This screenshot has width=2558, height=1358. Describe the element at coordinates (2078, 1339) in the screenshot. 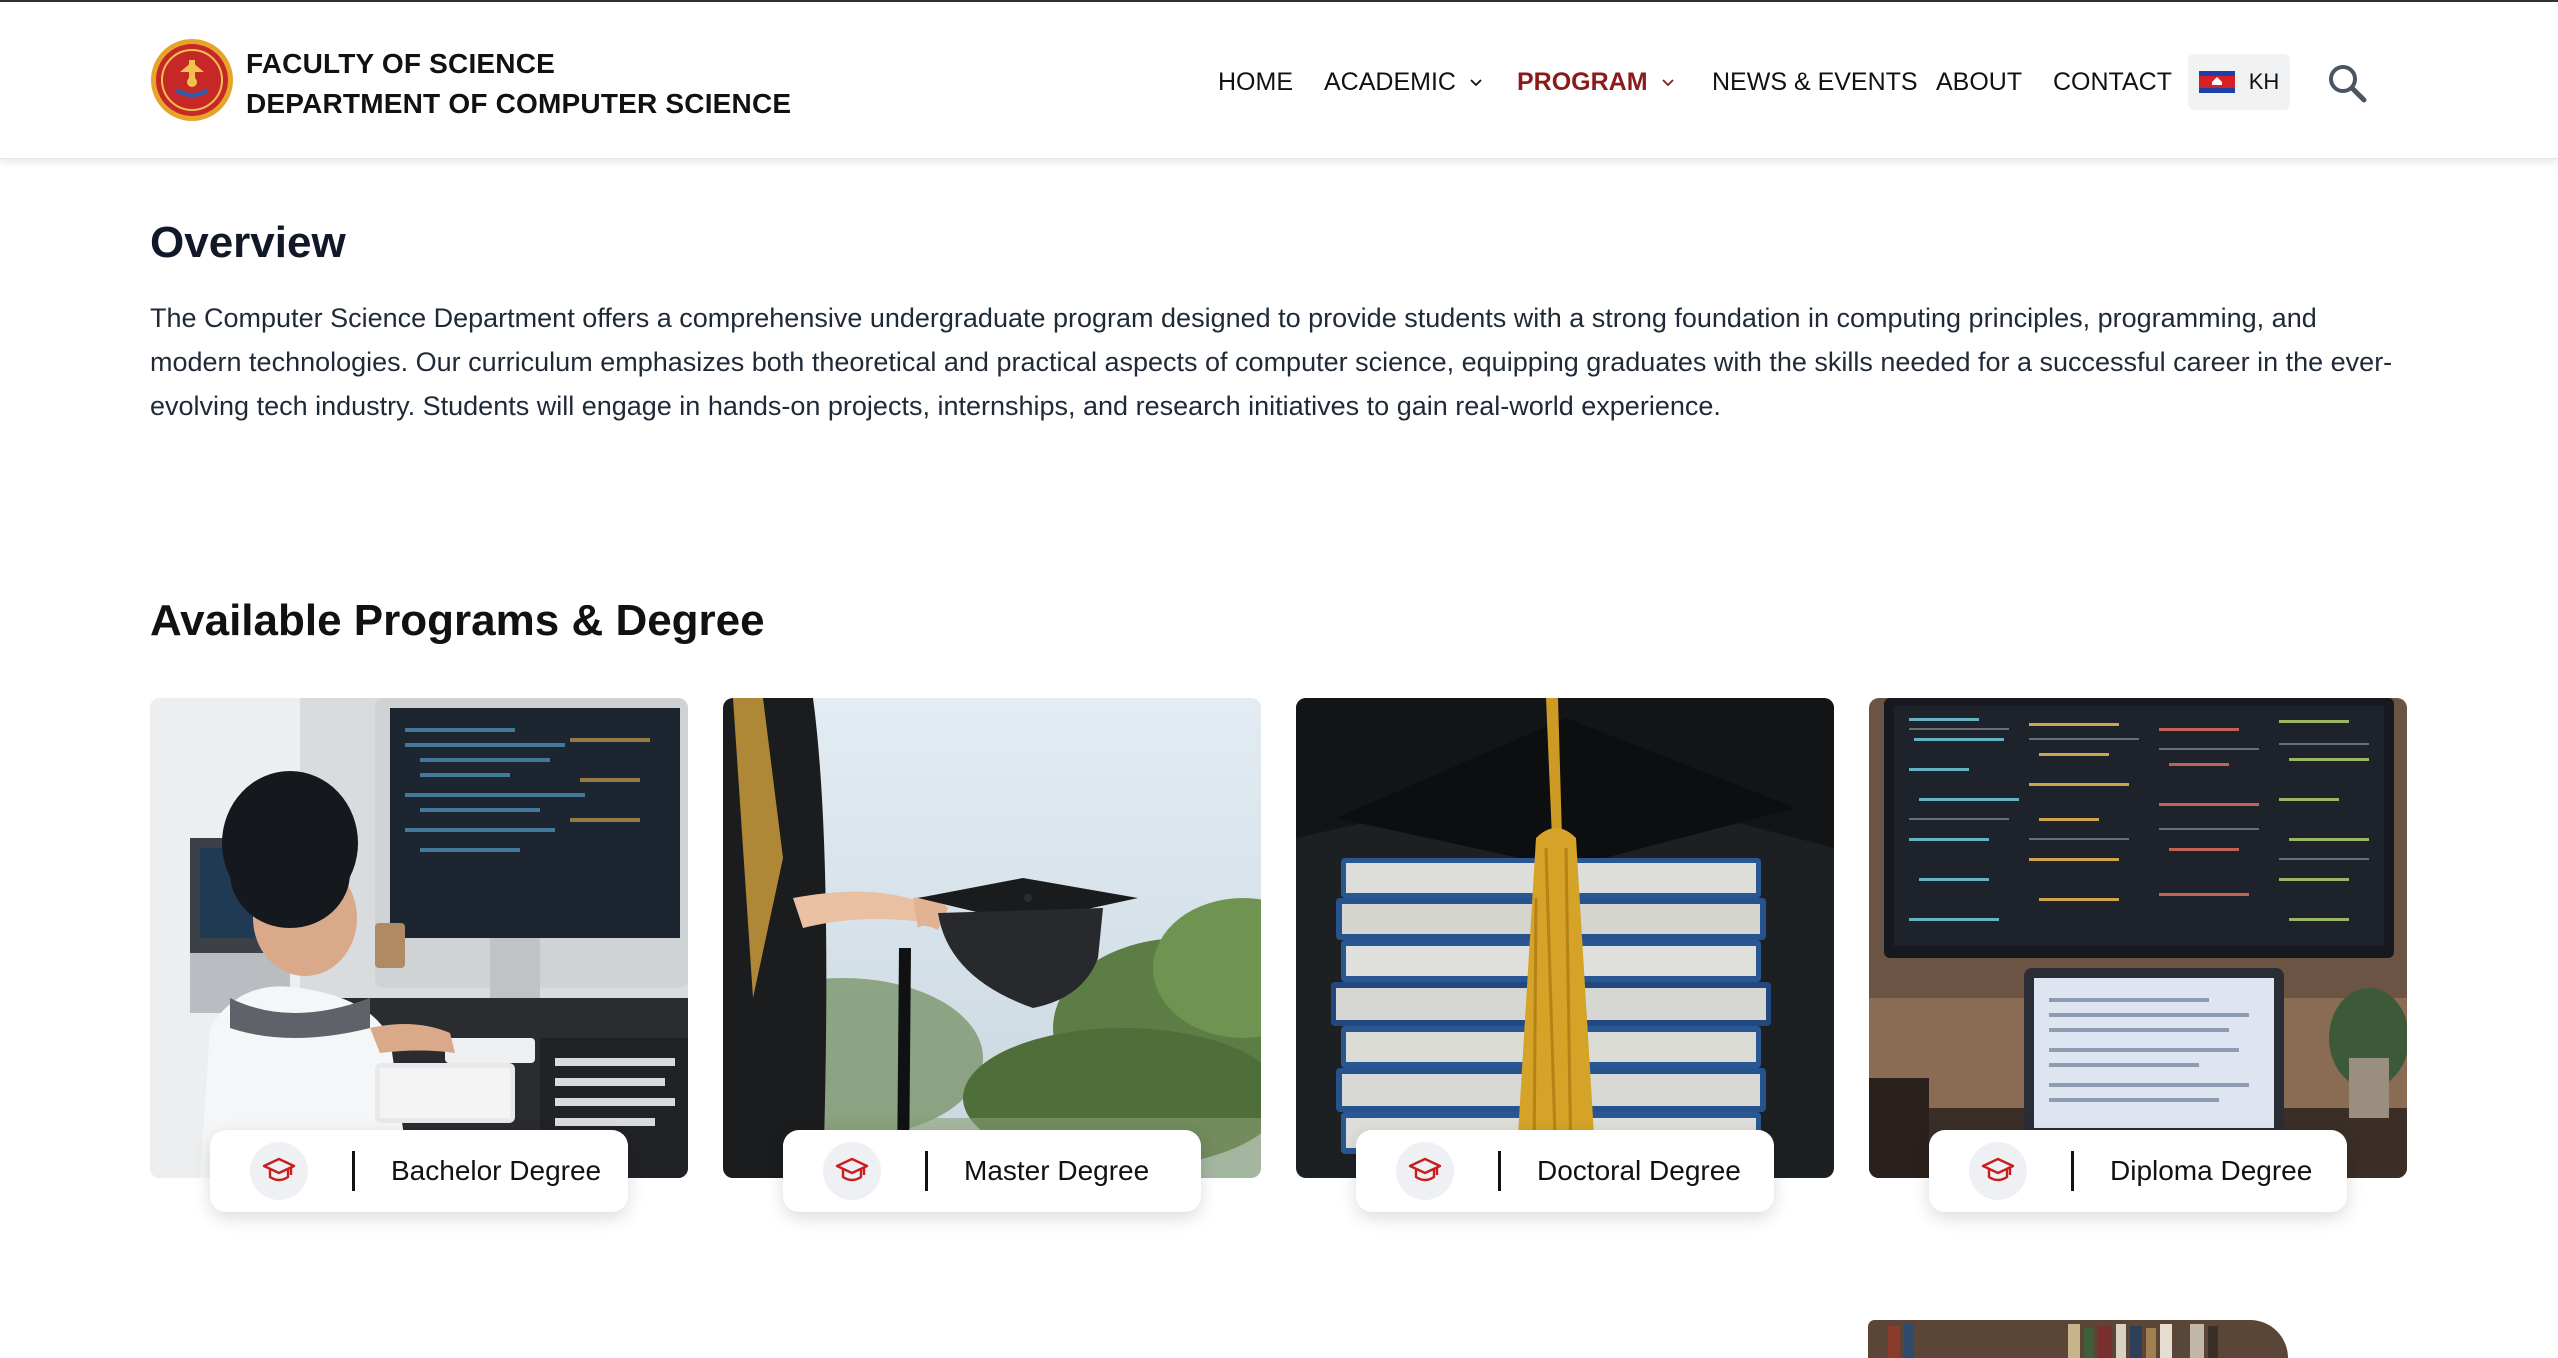

I see `library-image-partial` at that location.